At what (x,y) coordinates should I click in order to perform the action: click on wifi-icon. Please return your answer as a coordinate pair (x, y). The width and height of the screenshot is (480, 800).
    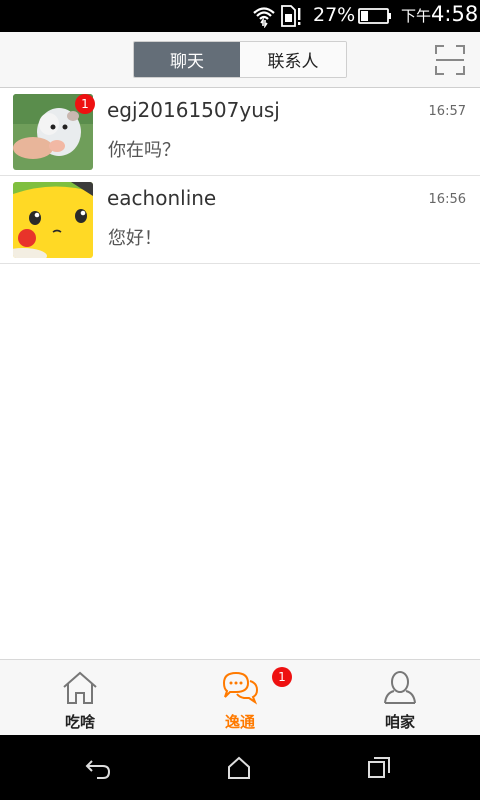
    Looking at the image, I should click on (264, 17).